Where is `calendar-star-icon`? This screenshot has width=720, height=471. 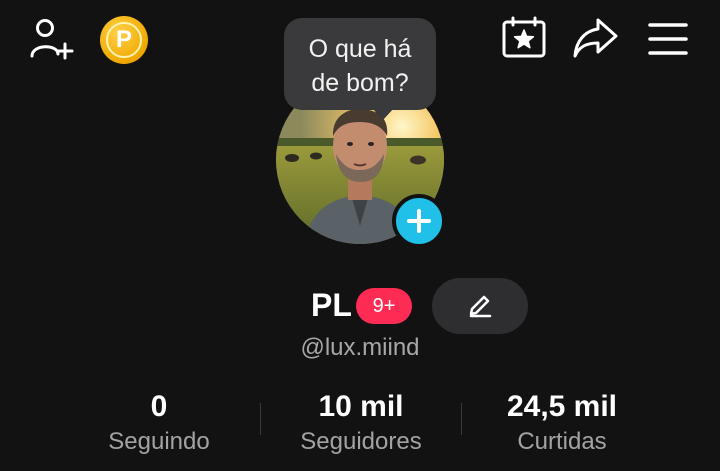 calendar-star-icon is located at coordinates (524, 37).